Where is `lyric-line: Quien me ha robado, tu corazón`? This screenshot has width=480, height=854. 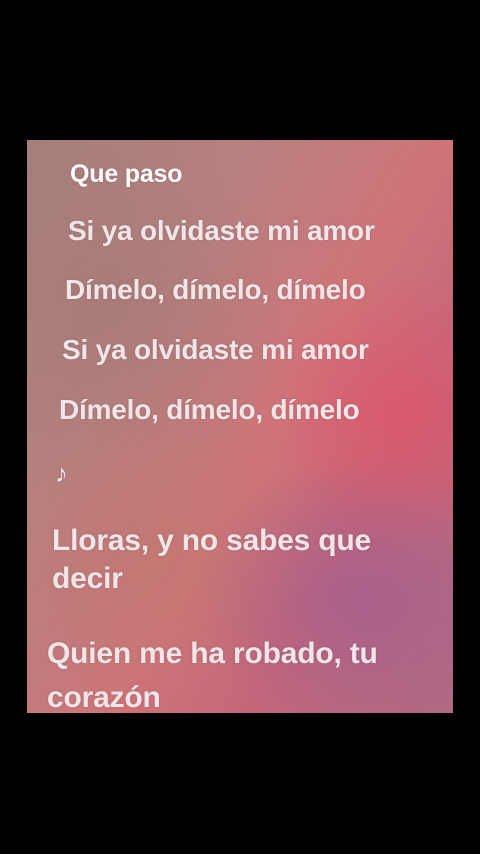 lyric-line: Quien me ha robado, tu corazón is located at coordinates (212, 675).